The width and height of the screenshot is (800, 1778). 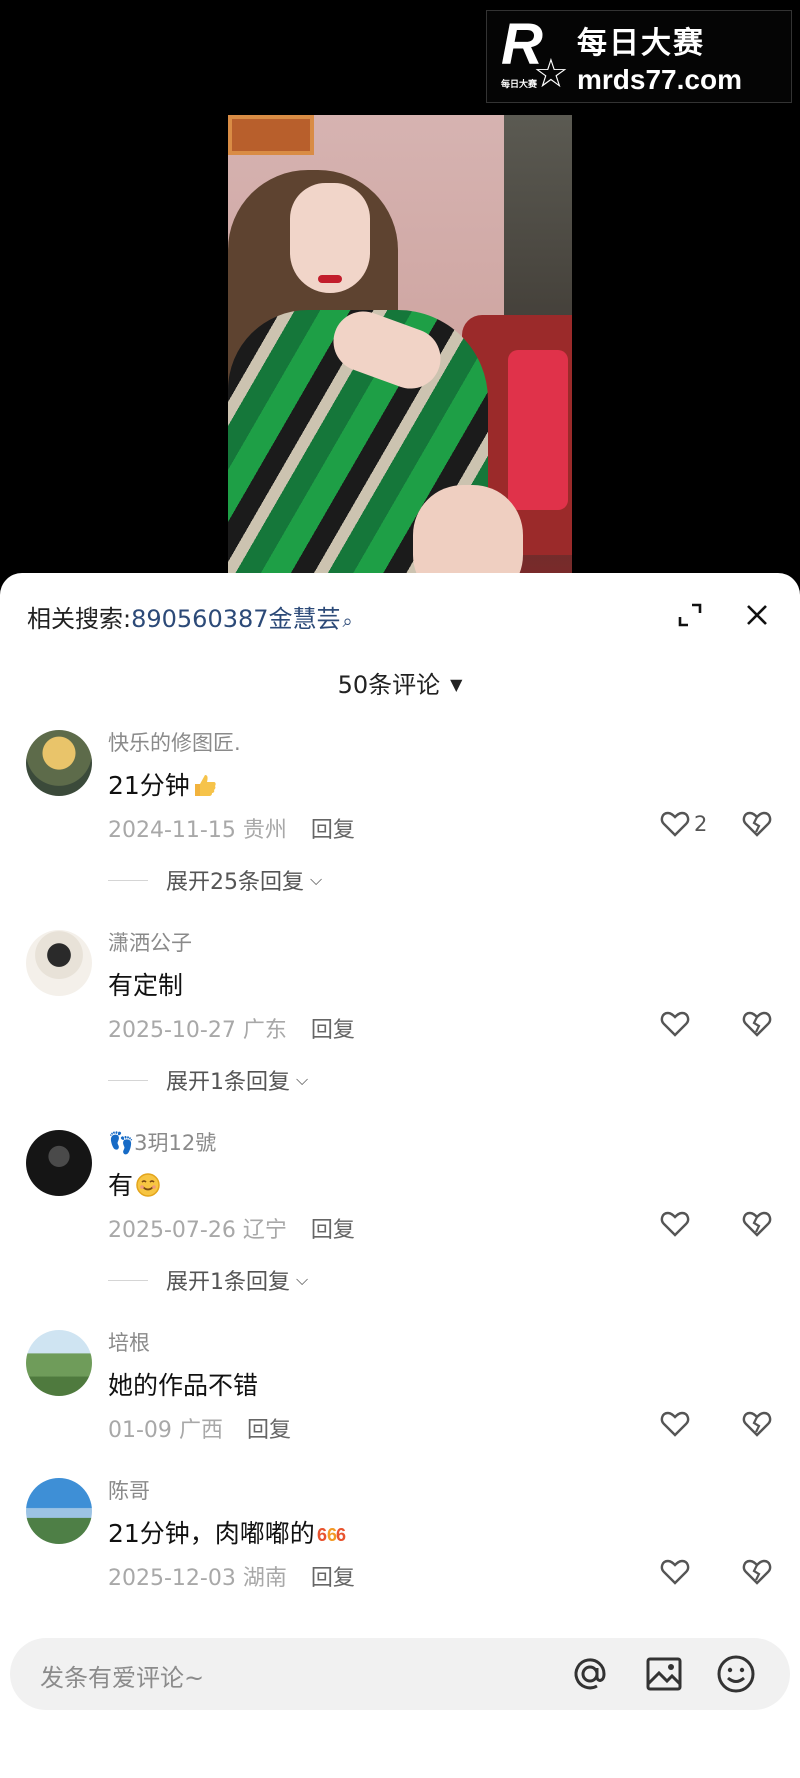 I want to click on like-count: 2, so click(x=701, y=824).